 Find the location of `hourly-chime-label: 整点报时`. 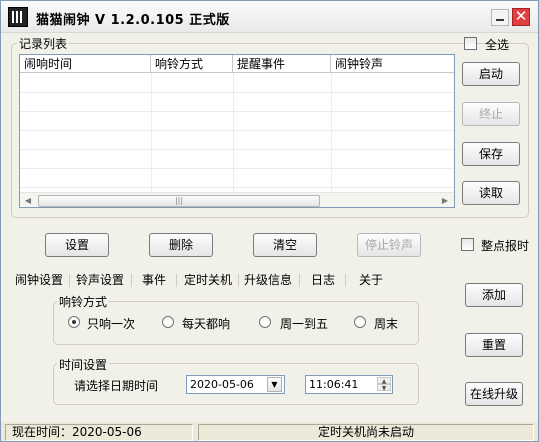

hourly-chime-label: 整点报时 is located at coordinates (505, 246).